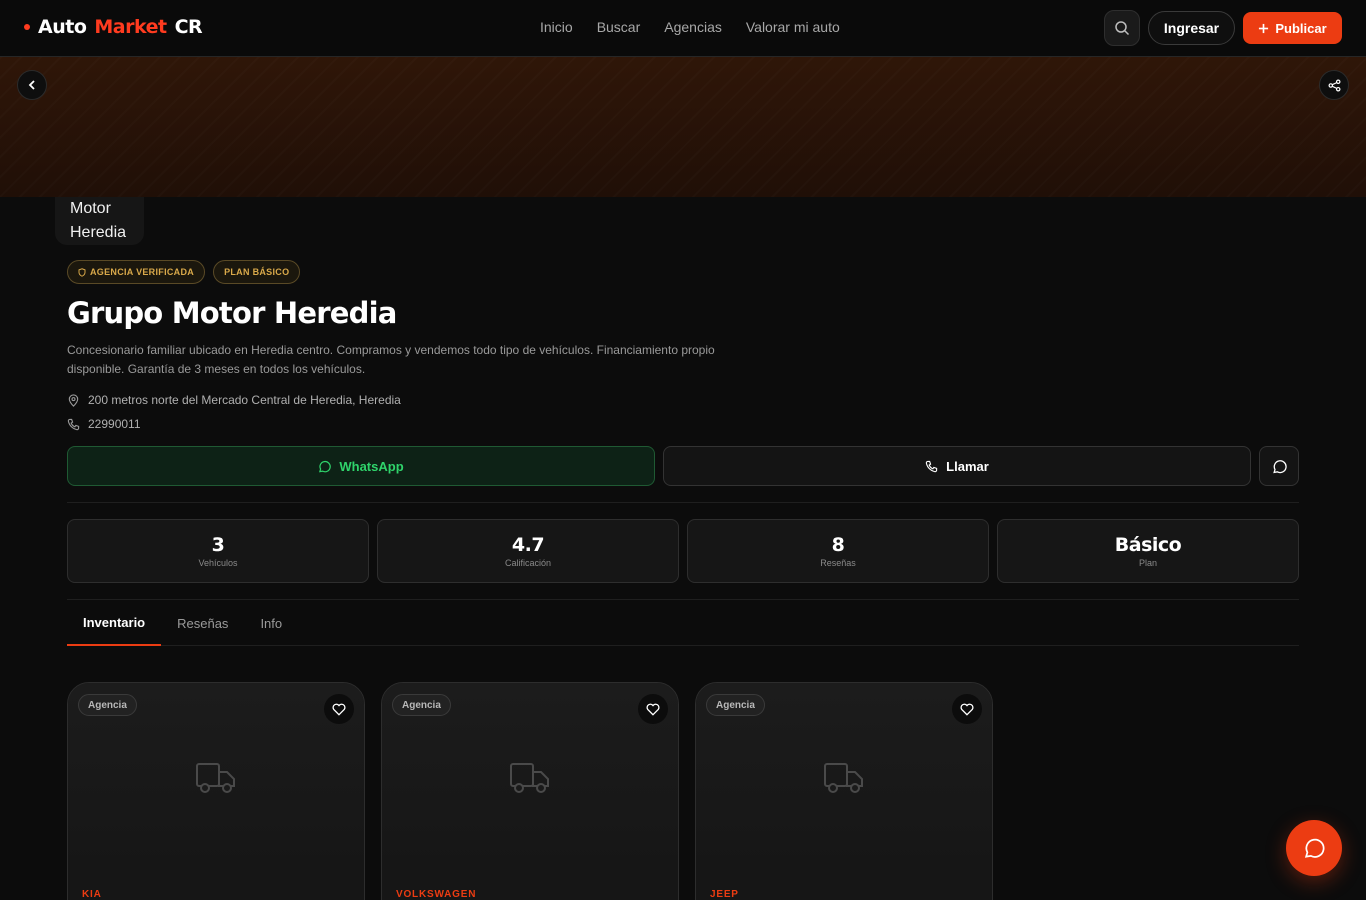 Image resolution: width=1366 pixels, height=900 pixels. What do you see at coordinates (1301, 28) in the screenshot?
I see `publish-button-label: Publicar` at bounding box center [1301, 28].